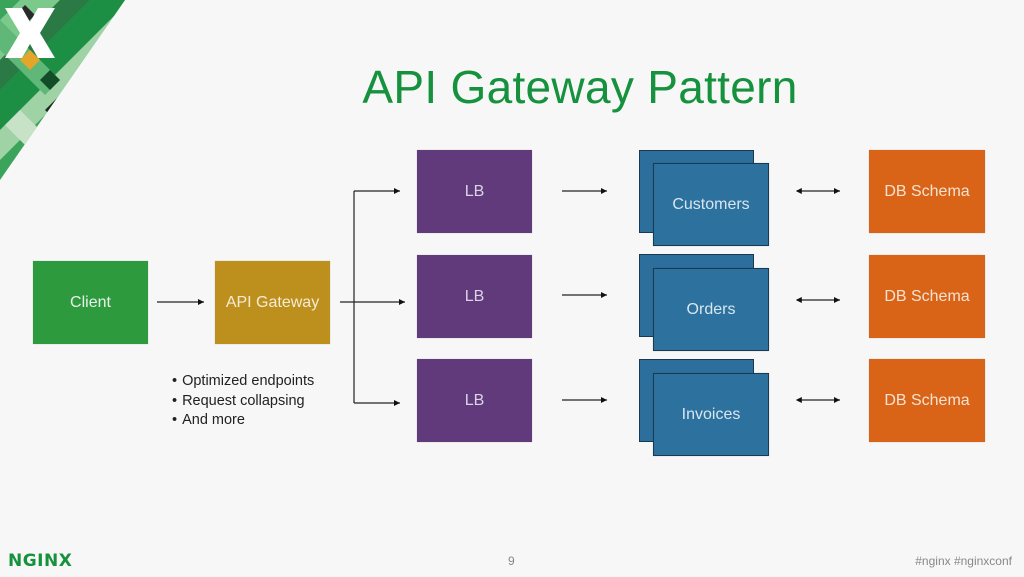 The height and width of the screenshot is (577, 1024). I want to click on api-gateway-box: API Gateway, so click(272, 302).